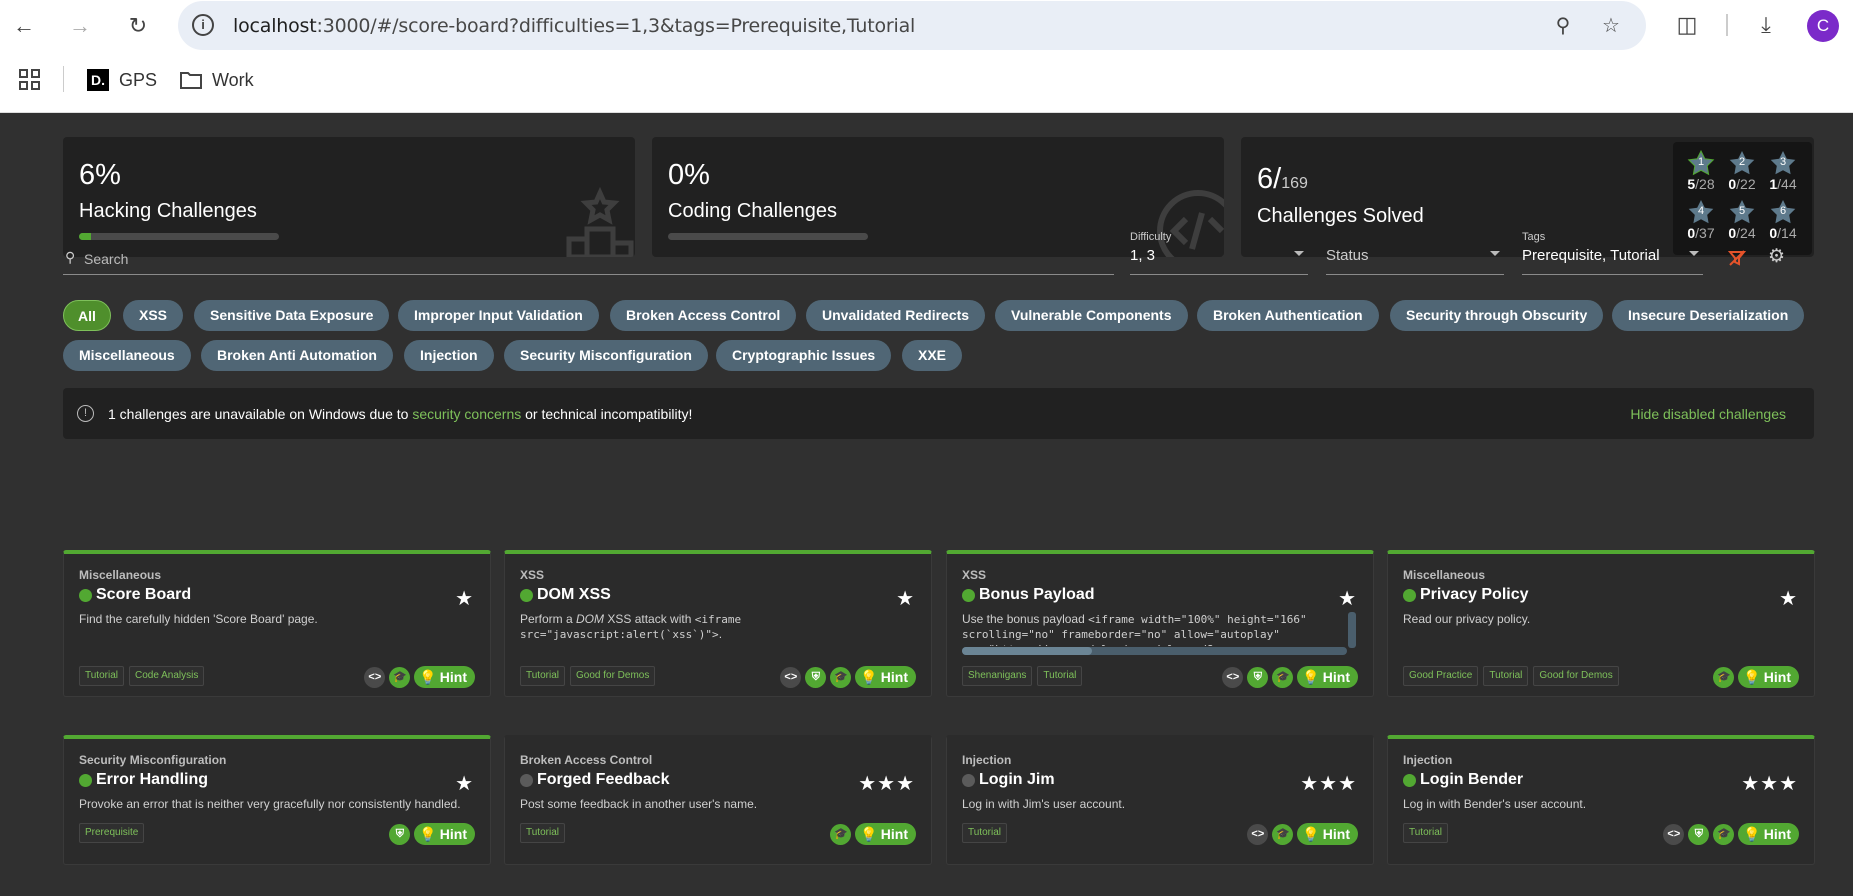 The height and width of the screenshot is (896, 1853). I want to click on search-input: ⚲ Search, so click(588, 258).